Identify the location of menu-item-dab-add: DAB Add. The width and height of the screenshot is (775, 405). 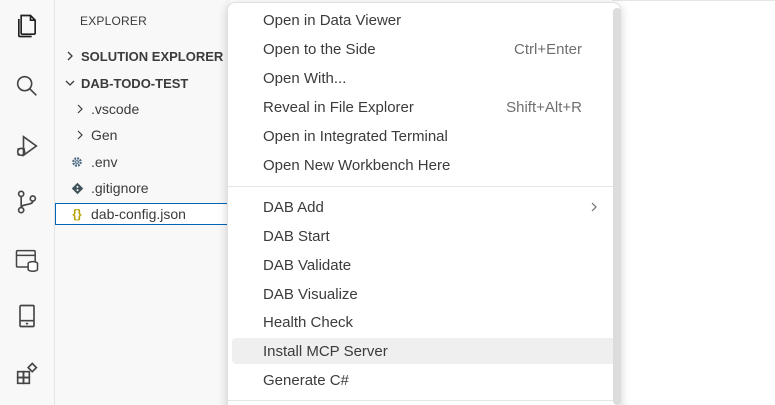
(424, 207).